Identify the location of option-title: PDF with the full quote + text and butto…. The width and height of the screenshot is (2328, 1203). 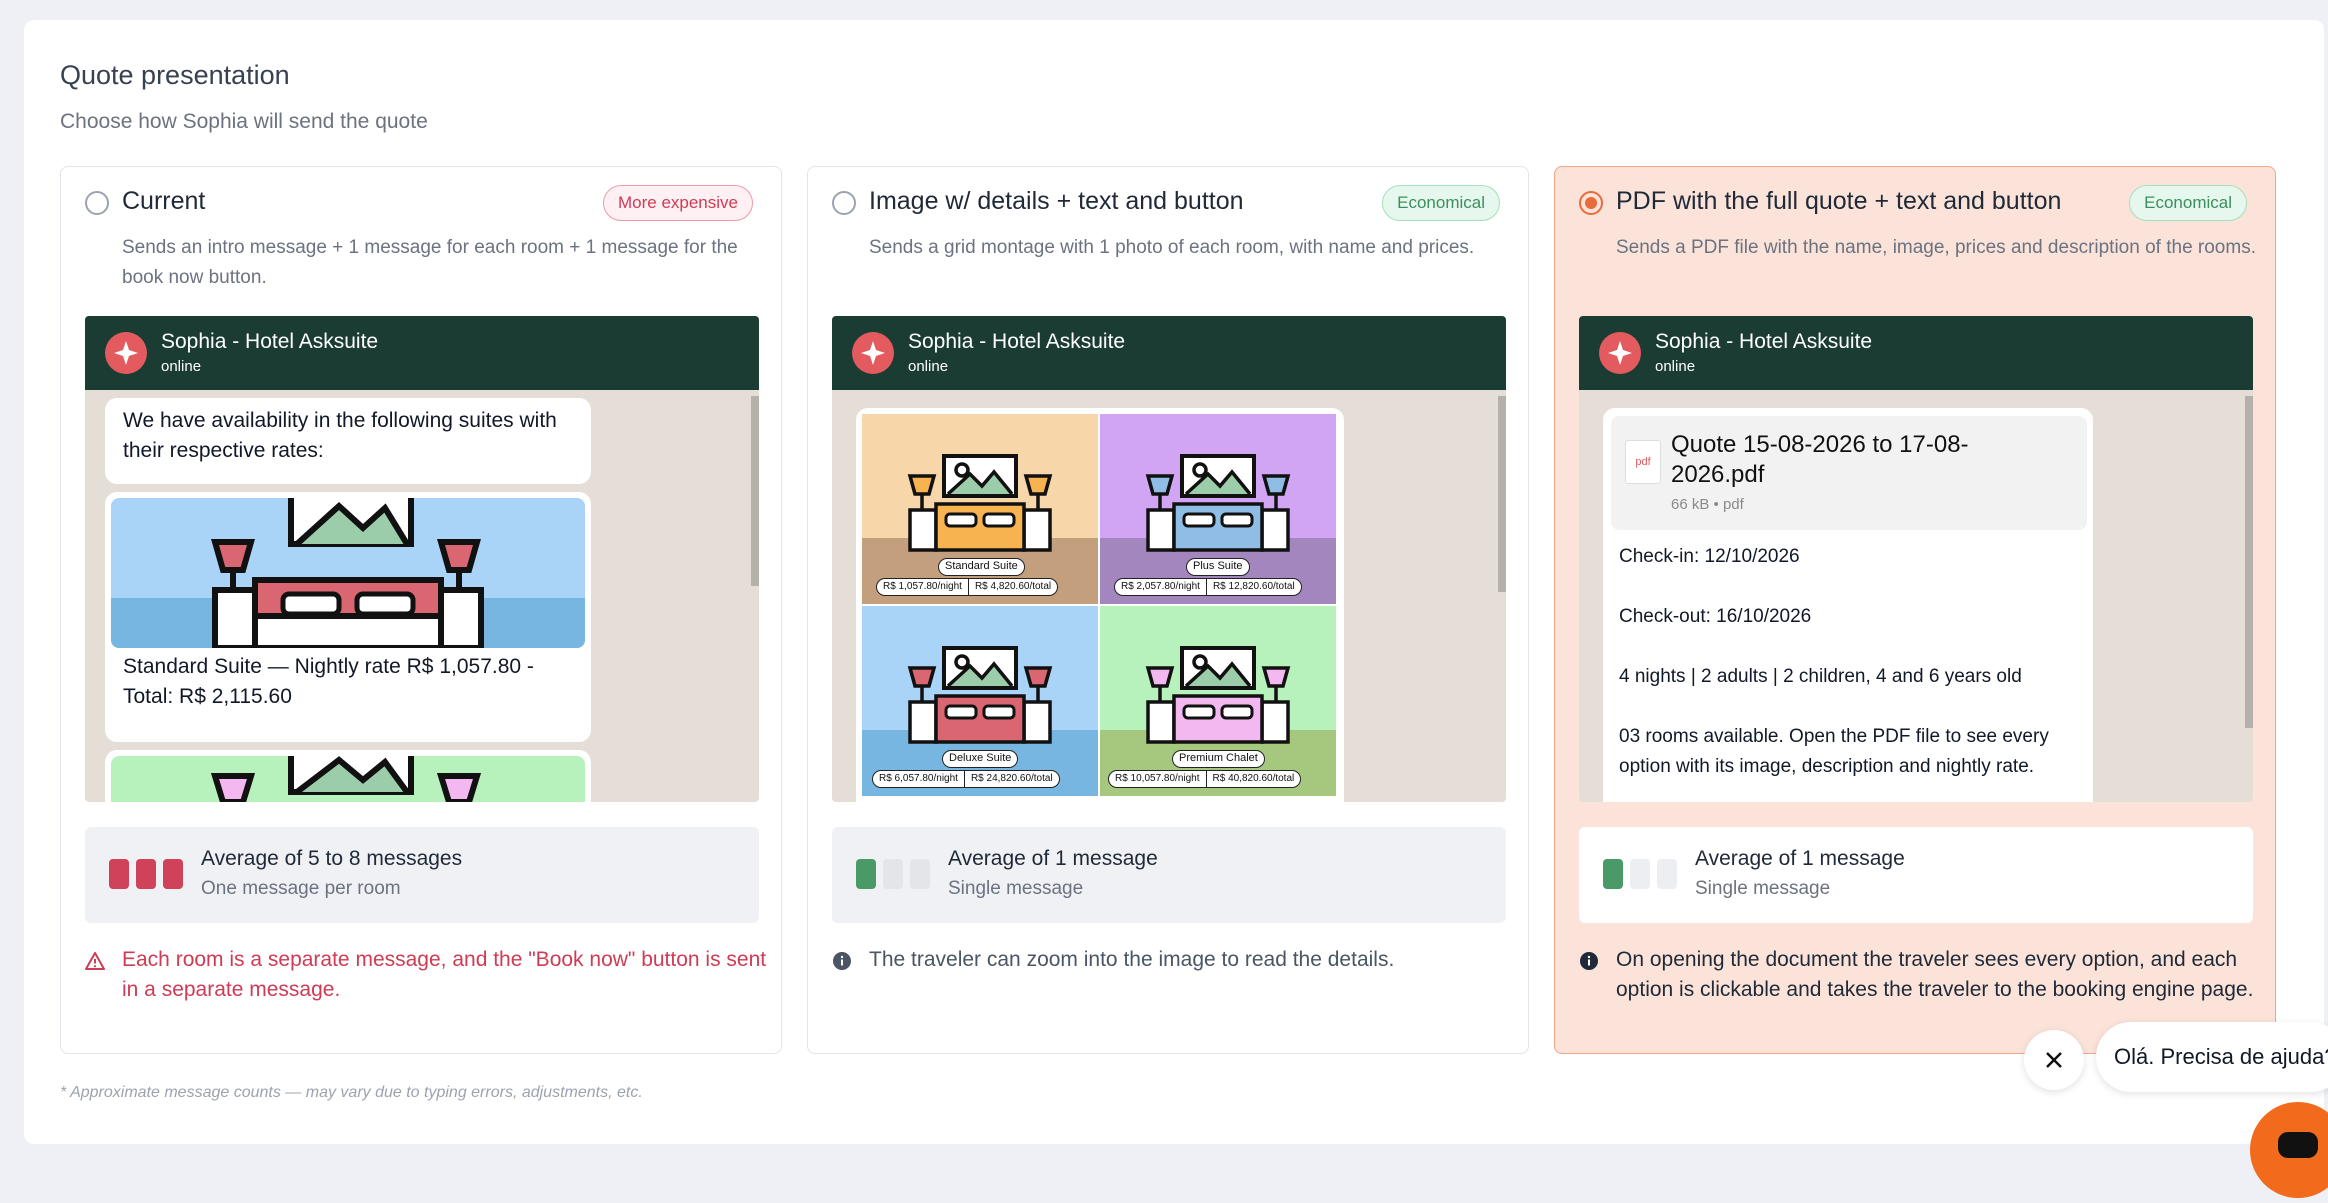
(1839, 201).